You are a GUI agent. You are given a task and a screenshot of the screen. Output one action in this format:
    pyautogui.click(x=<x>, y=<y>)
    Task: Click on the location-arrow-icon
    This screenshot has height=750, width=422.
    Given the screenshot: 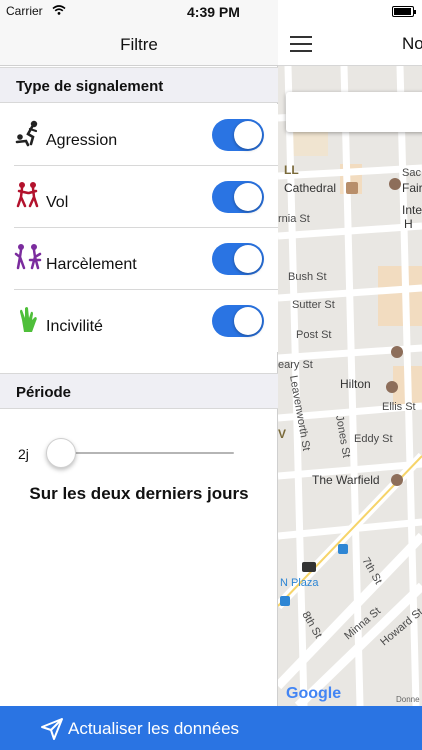 What is the action you would take?
    pyautogui.click(x=52, y=729)
    